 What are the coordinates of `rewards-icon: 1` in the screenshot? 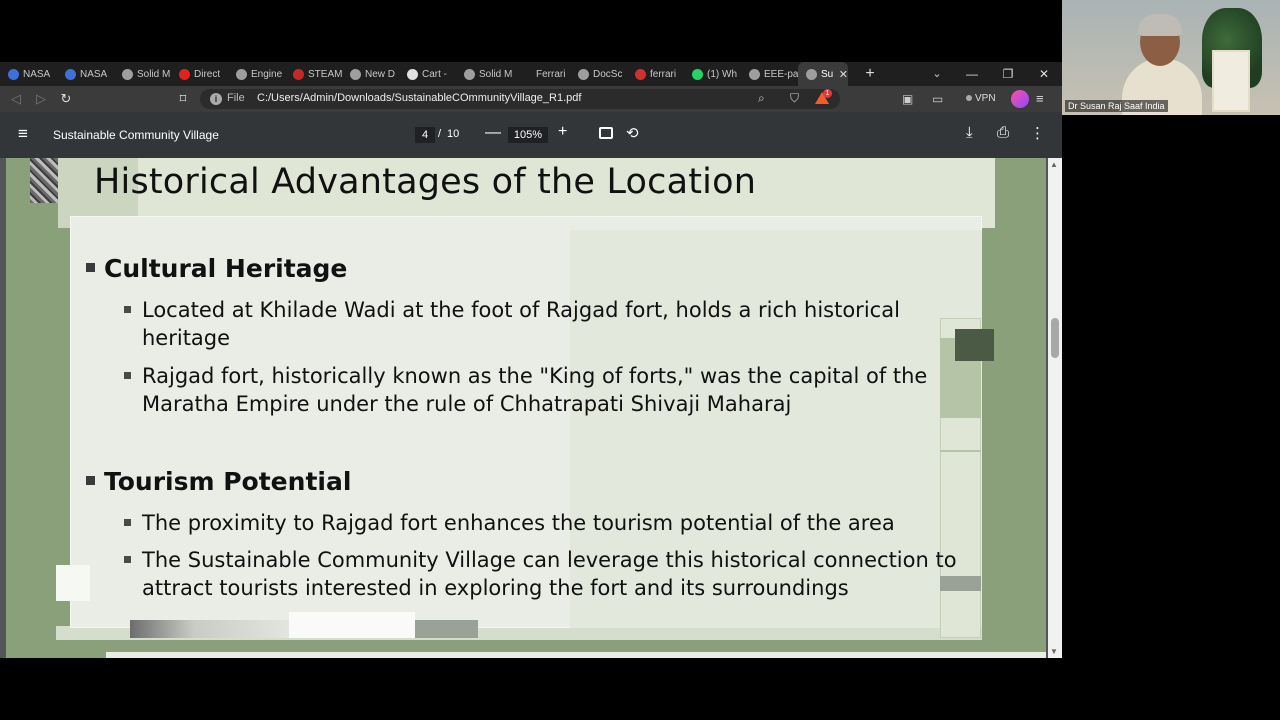 It's located at (823, 97).